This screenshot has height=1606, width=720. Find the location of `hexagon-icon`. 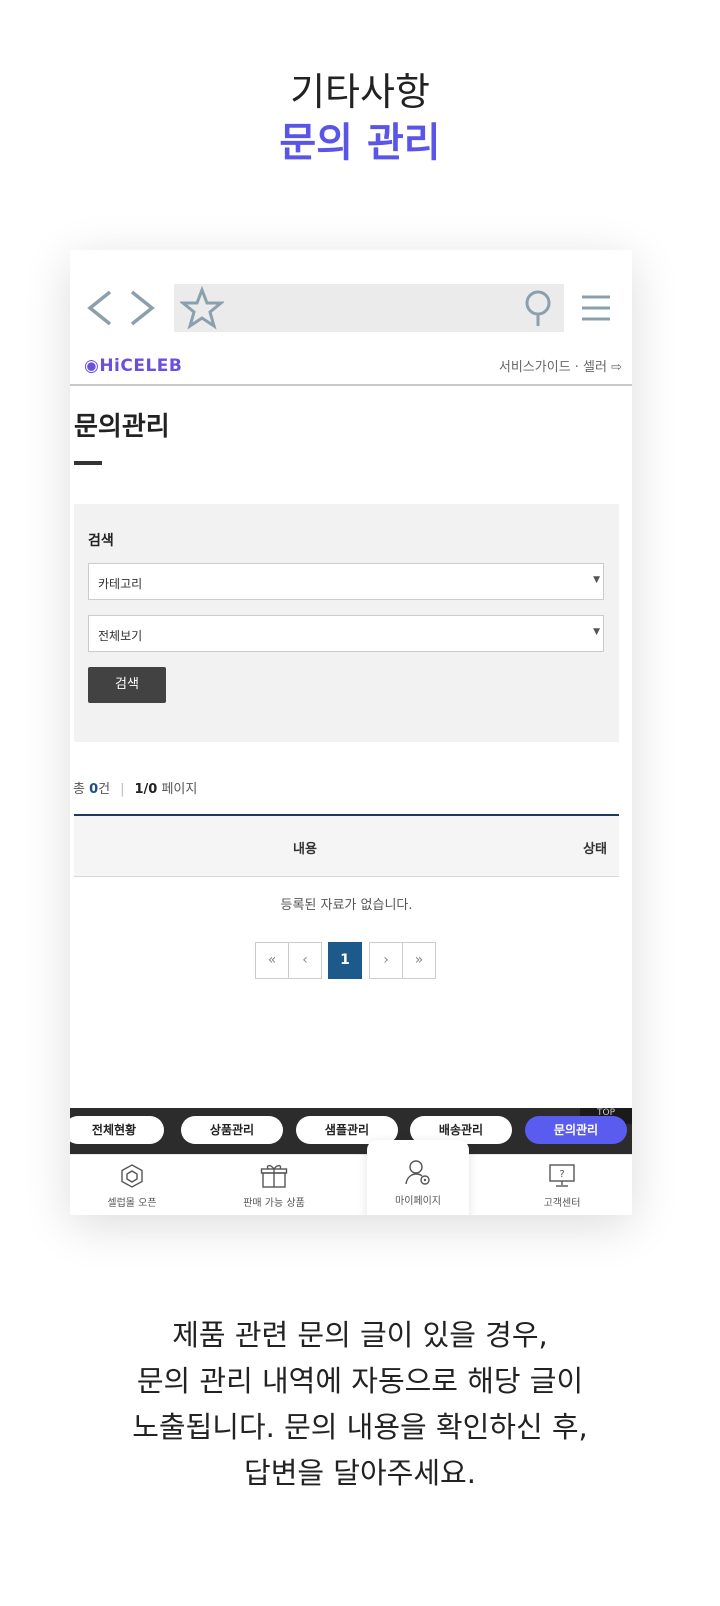

hexagon-icon is located at coordinates (132, 1176).